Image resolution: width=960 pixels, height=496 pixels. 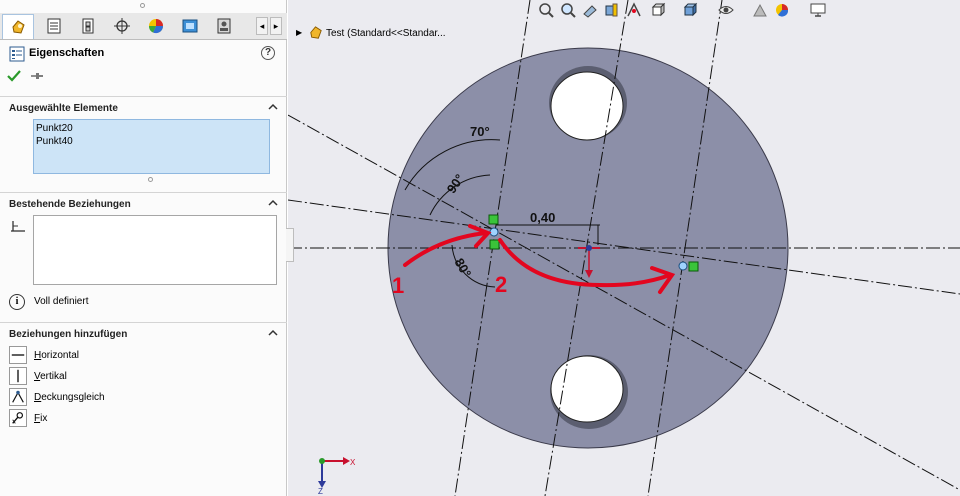 I want to click on tab-scroll-left-button: ◂, so click(x=262, y=26).